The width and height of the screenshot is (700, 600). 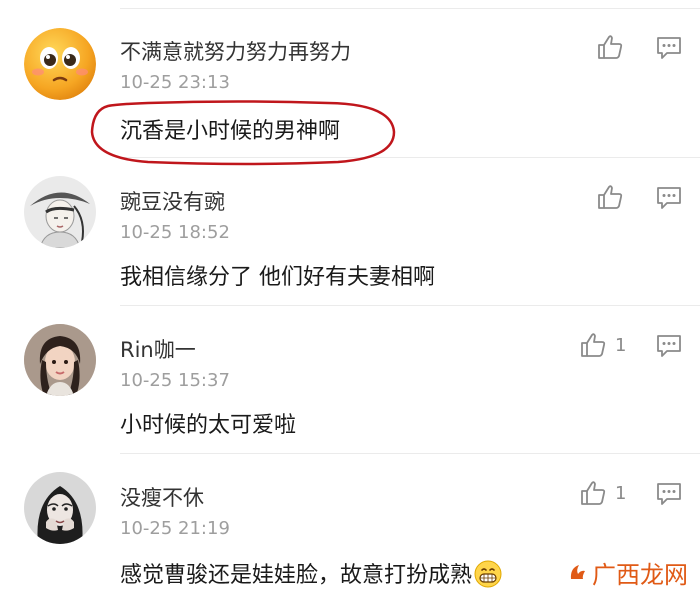 What do you see at coordinates (230, 131) in the screenshot?
I see `comment-text: 沉香是小时候的男神啊` at bounding box center [230, 131].